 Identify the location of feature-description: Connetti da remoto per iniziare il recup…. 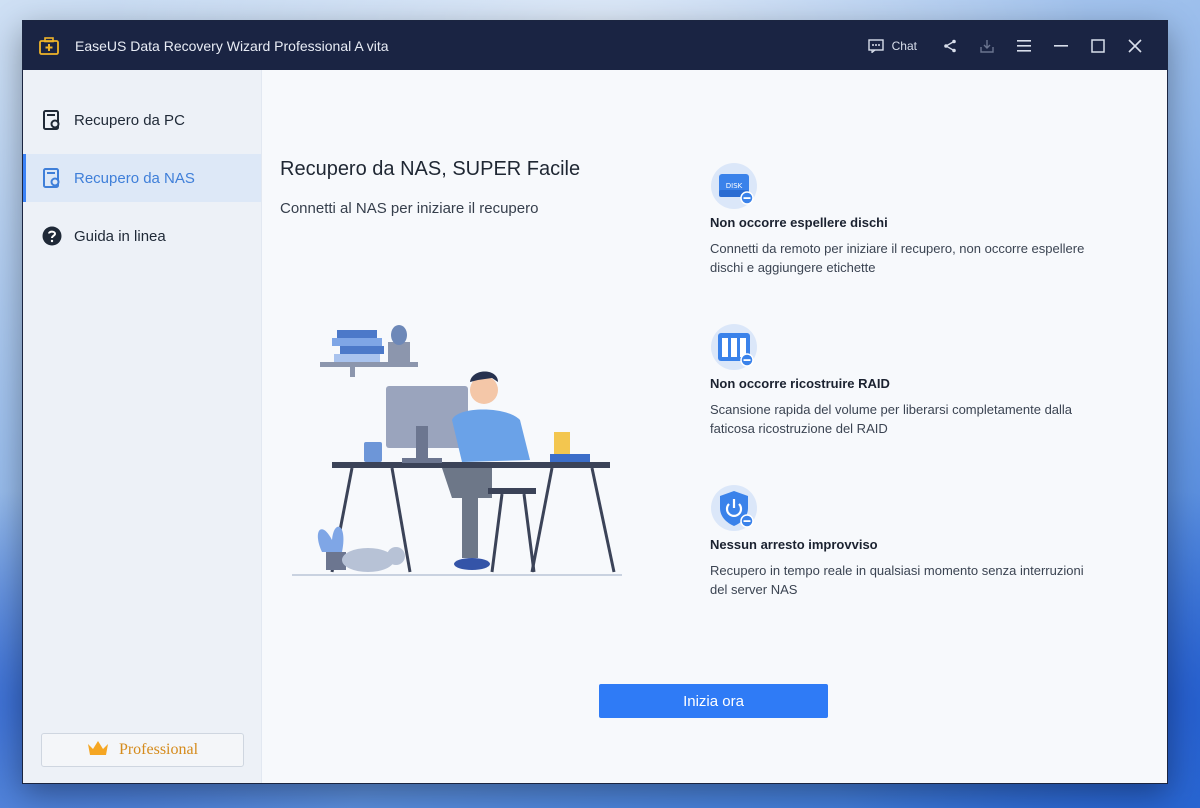
(897, 258).